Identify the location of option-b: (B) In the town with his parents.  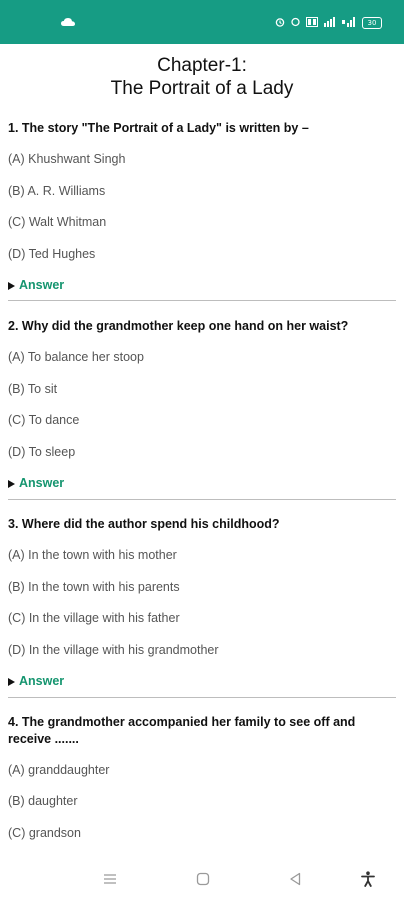
(94, 587).